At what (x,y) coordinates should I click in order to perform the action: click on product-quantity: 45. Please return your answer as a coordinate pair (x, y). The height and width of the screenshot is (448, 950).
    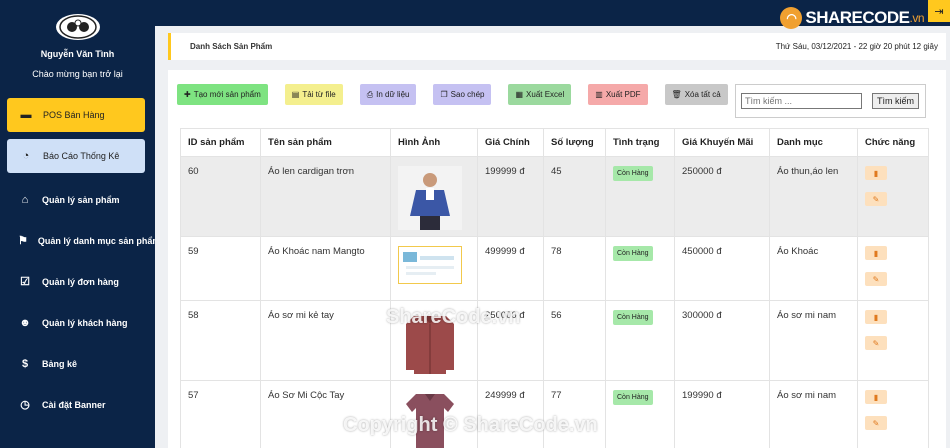
    Looking at the image, I should click on (574, 196).